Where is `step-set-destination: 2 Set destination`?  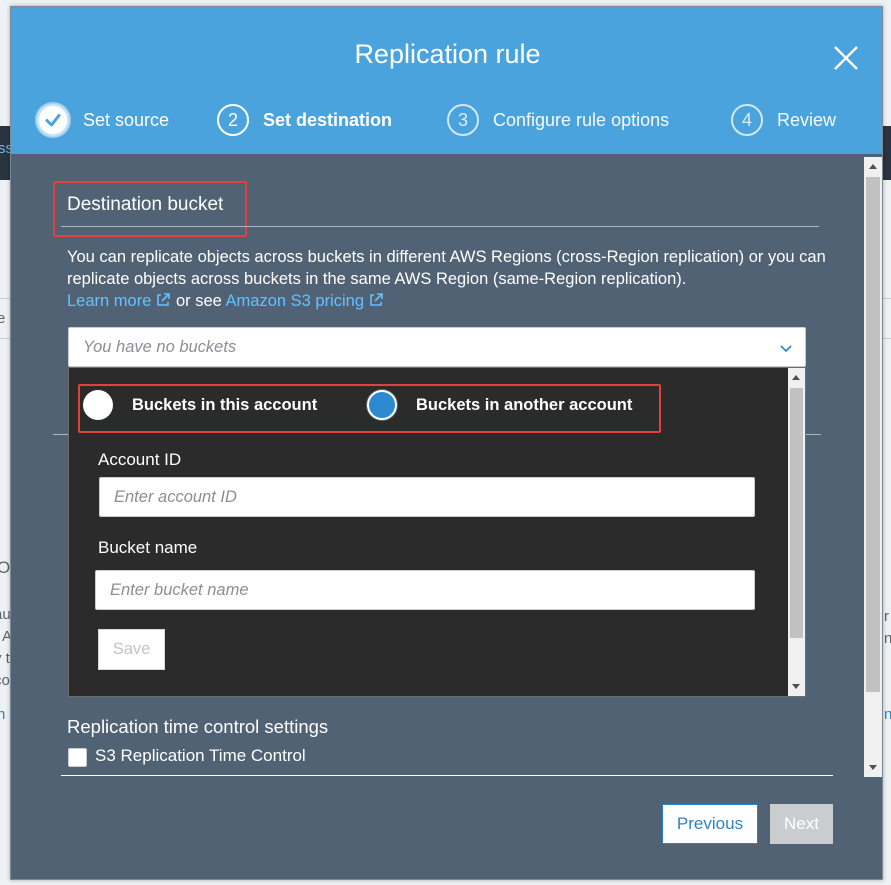 step-set-destination: 2 Set destination is located at coordinates (305, 120).